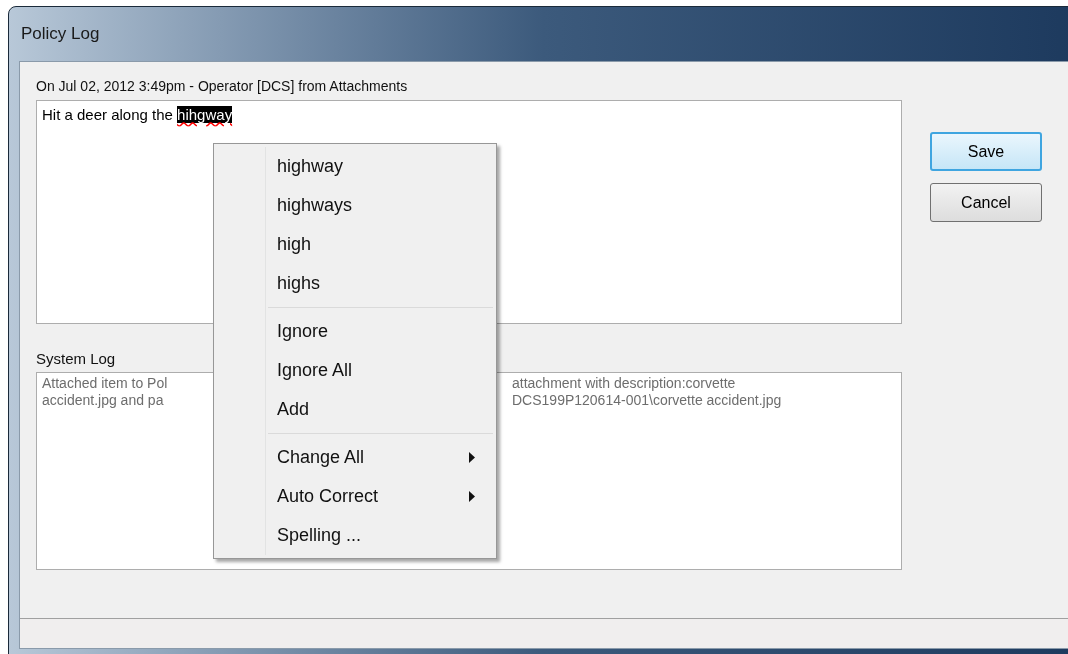  Describe the element at coordinates (103, 400) in the screenshot. I see `log-text: accident.jpg and pa` at that location.